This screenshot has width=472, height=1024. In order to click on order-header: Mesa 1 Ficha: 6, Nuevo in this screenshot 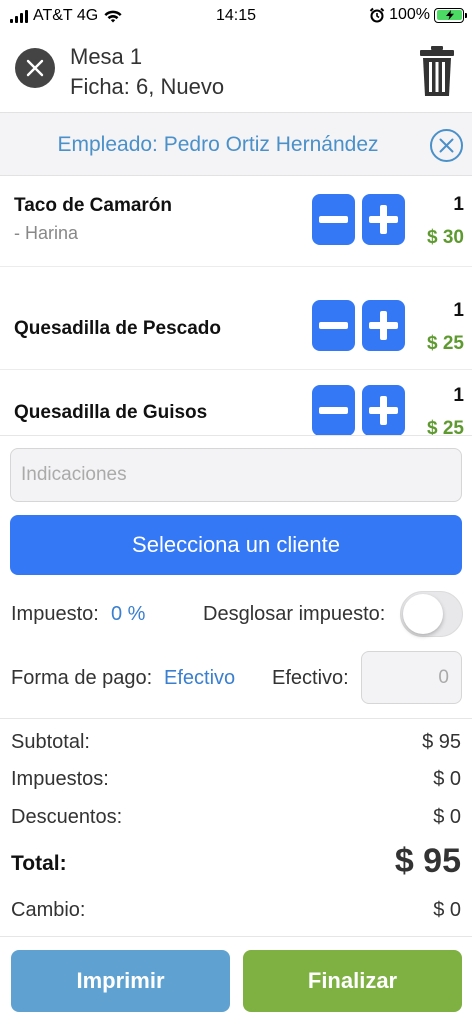, I will do `click(236, 73)`.